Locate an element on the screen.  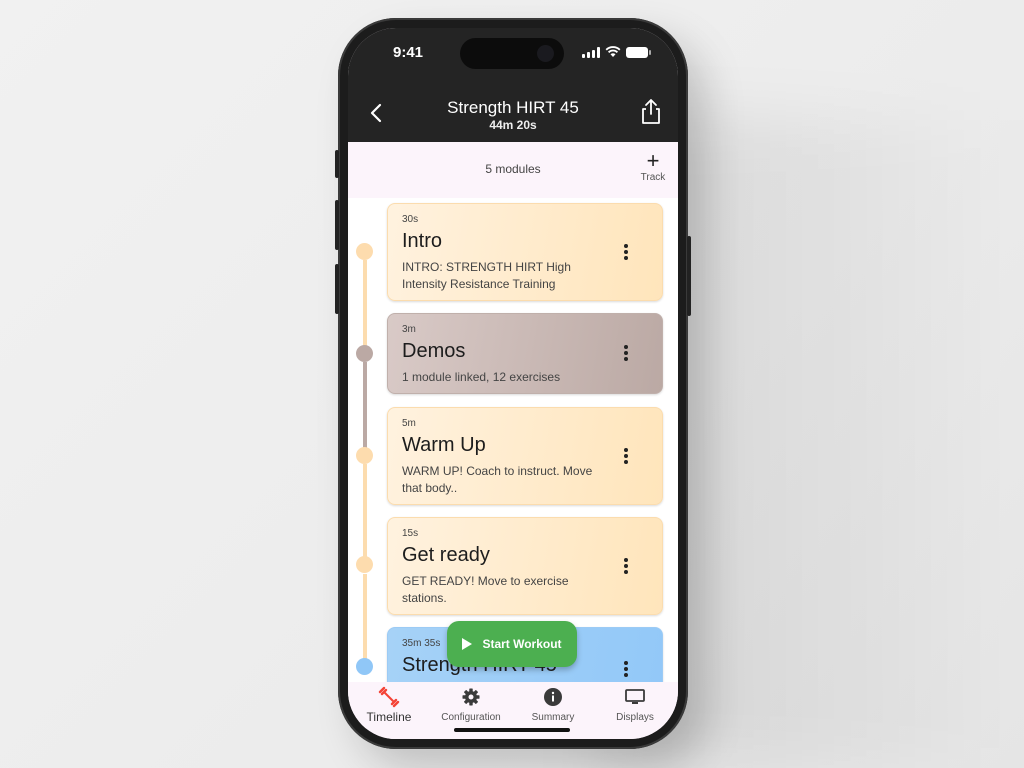
plus-icon: + is located at coordinates (653, 160).